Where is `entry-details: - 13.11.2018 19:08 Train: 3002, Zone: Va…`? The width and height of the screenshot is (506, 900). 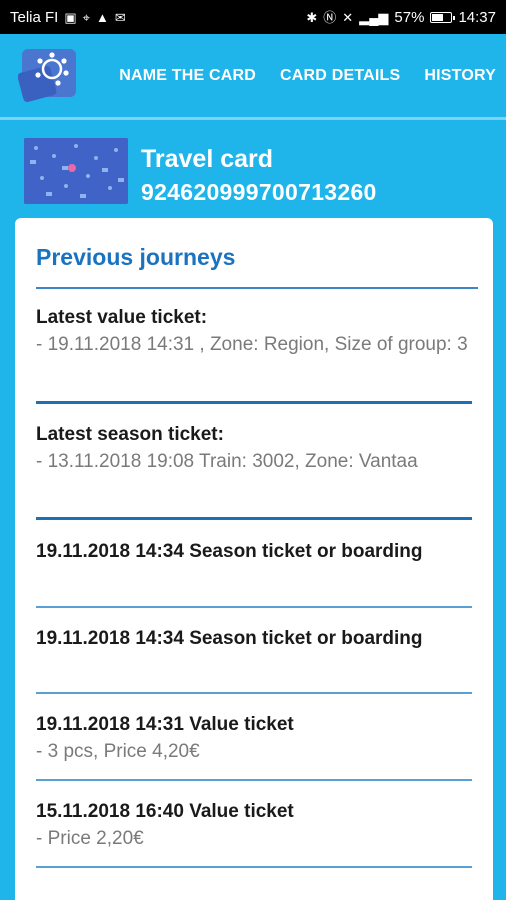
entry-details: - 13.11.2018 19:08 Train: 3002, Zone: Va… is located at coordinates (227, 461).